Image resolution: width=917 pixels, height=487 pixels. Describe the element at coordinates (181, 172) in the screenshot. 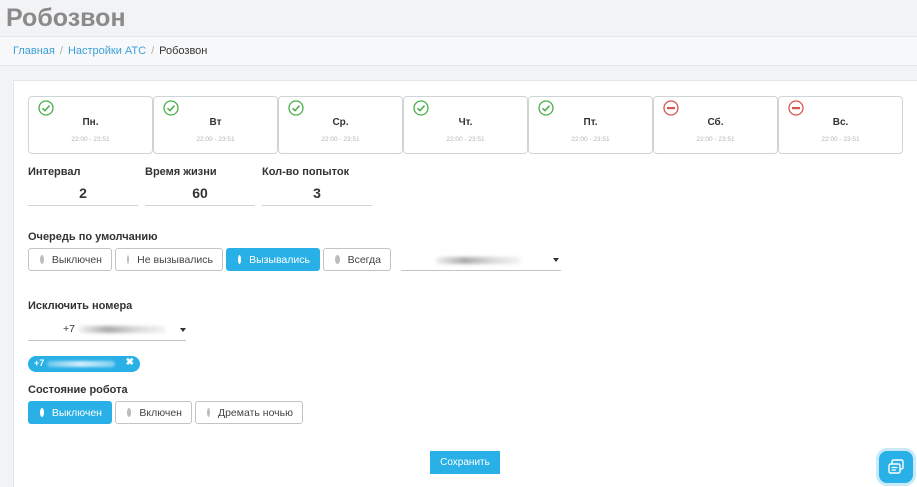

I see `lifetime-label: Время жизни` at that location.